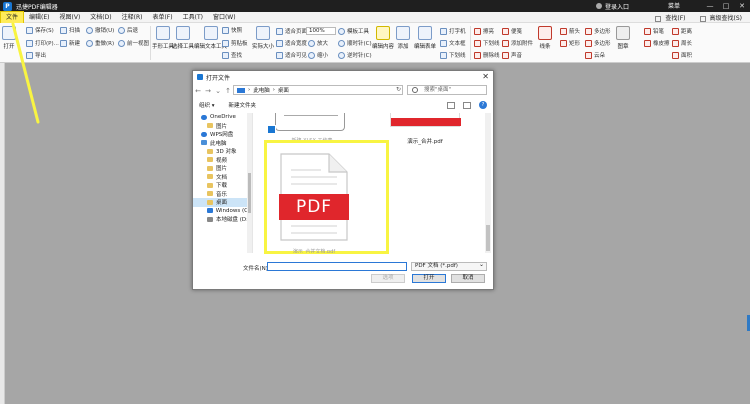 The height and width of the screenshot is (404, 750). What do you see at coordinates (40, 30) in the screenshot?
I see `save-button: 保存(S)` at bounding box center [40, 30].